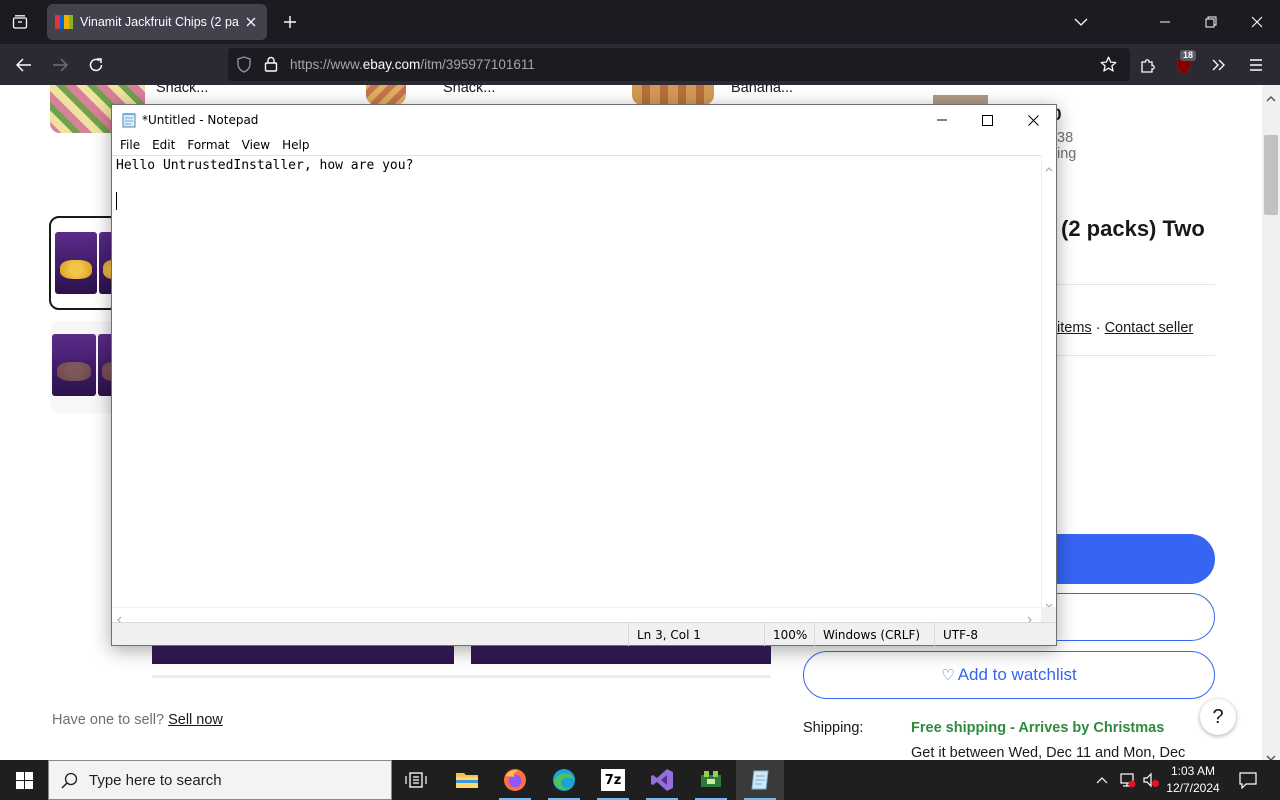 Image resolution: width=1280 pixels, height=800 pixels. I want to click on status-zoom: 100%, so click(789, 634).